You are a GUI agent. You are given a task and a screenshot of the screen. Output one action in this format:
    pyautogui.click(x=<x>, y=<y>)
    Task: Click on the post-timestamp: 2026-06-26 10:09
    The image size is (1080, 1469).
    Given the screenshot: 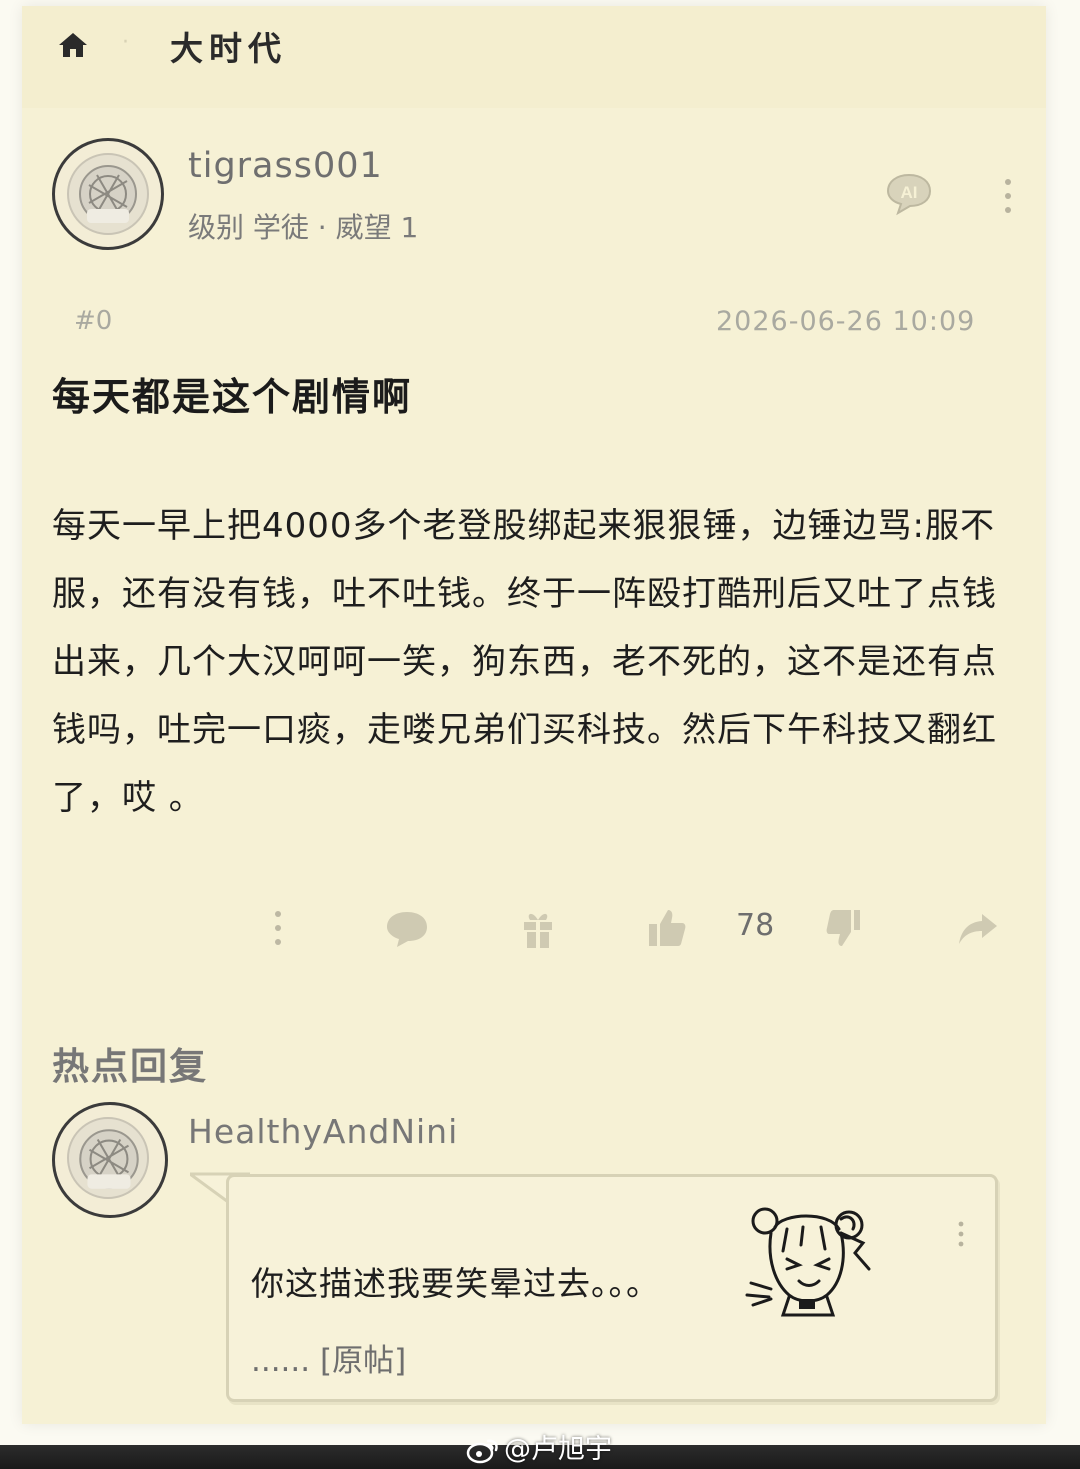 What is the action you would take?
    pyautogui.click(x=846, y=321)
    